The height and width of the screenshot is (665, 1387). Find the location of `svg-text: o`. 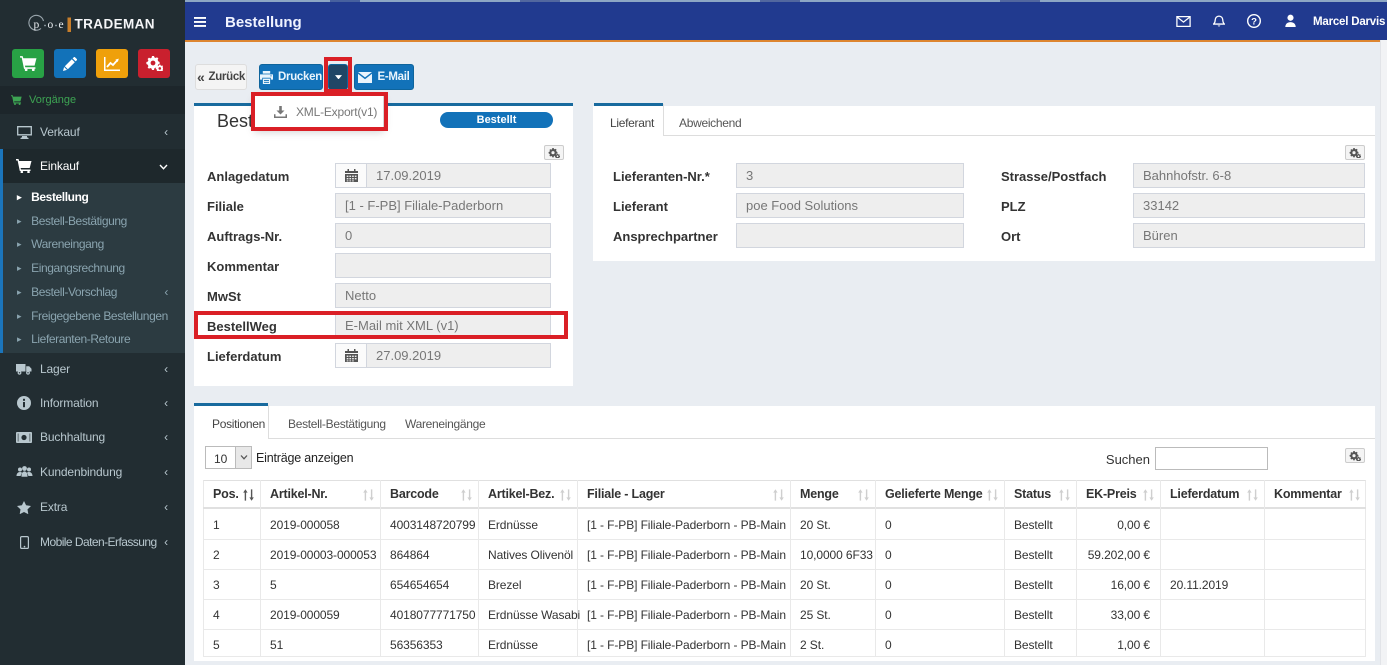

svg-text: o is located at coordinates (51, 25).